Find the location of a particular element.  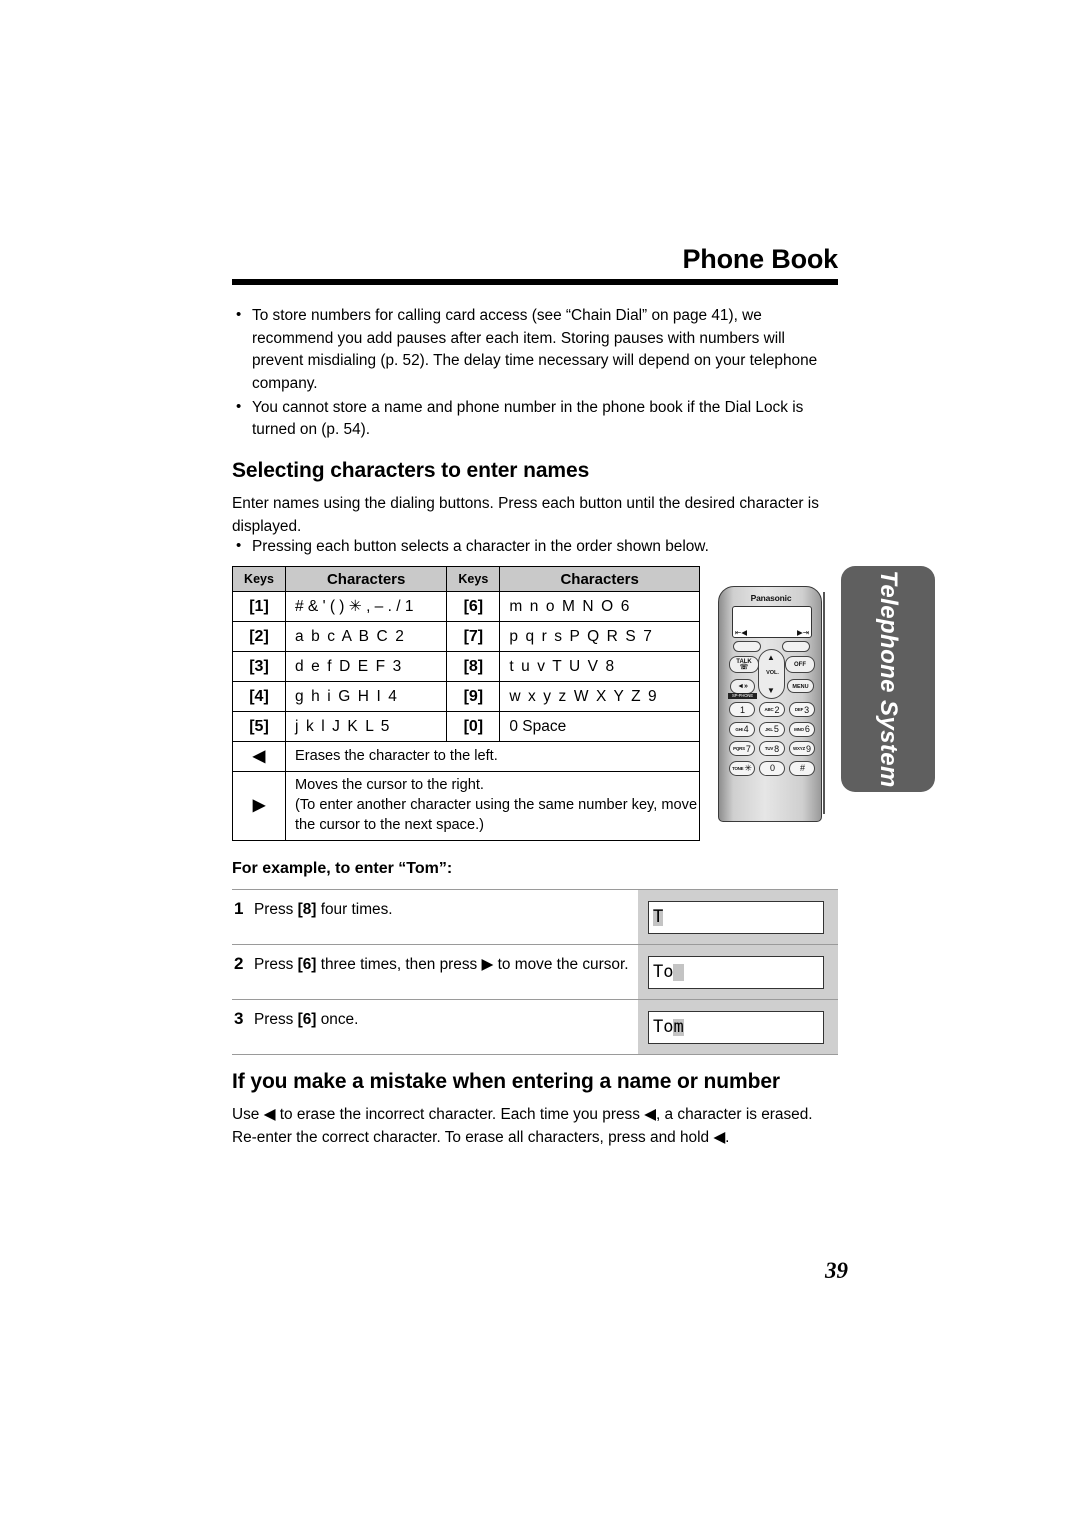

lcd-display: Tom is located at coordinates (736, 1027).